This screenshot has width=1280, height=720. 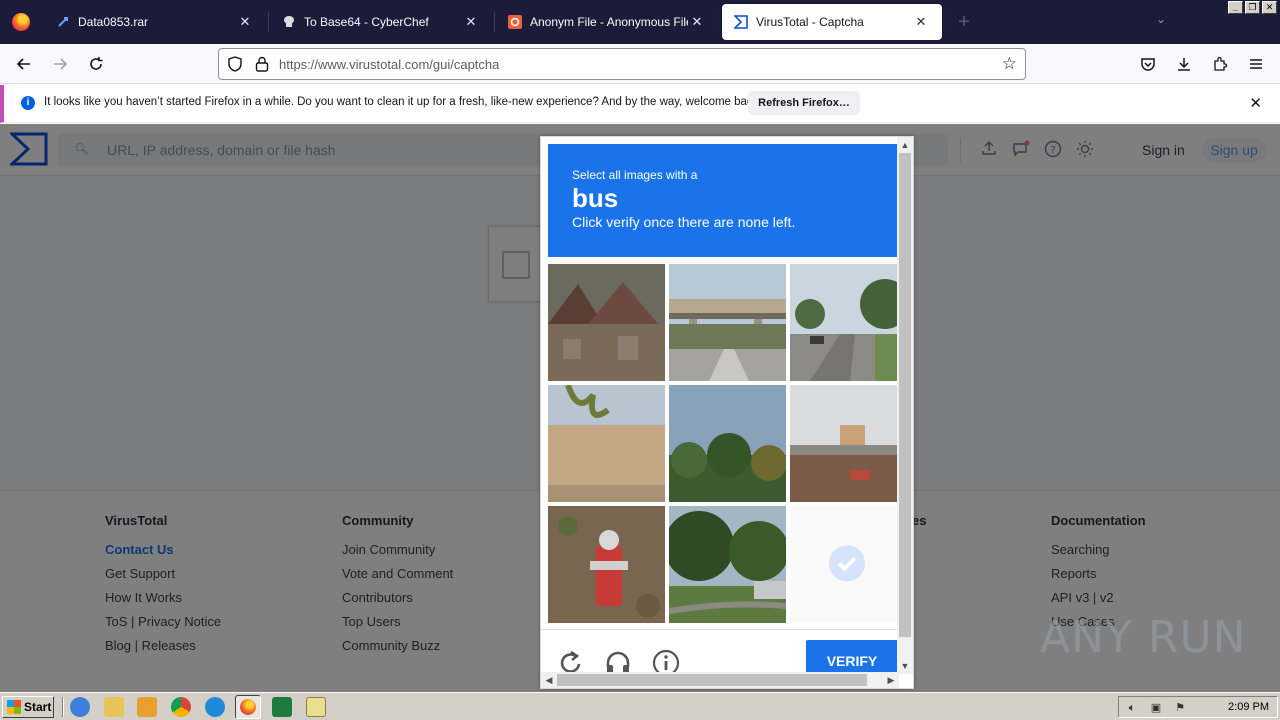 I want to click on vertical-scrollbar: ▲ ▼, so click(x=905, y=405).